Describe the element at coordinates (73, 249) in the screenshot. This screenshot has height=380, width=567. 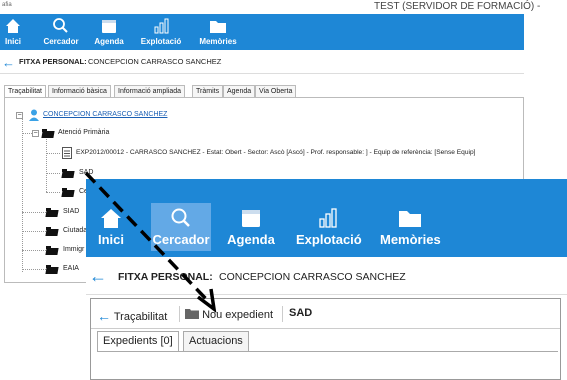
I see `tree-node-immigr: Immigr` at that location.